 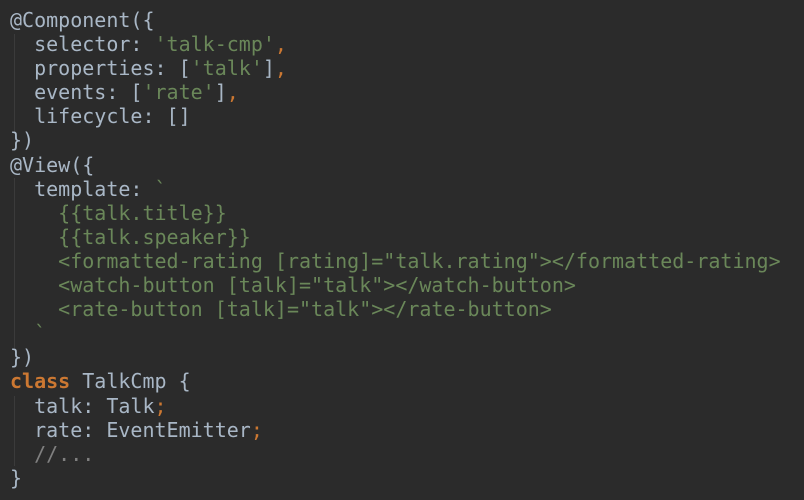 I want to click on code-token: 'rate', so click(x=178, y=92).